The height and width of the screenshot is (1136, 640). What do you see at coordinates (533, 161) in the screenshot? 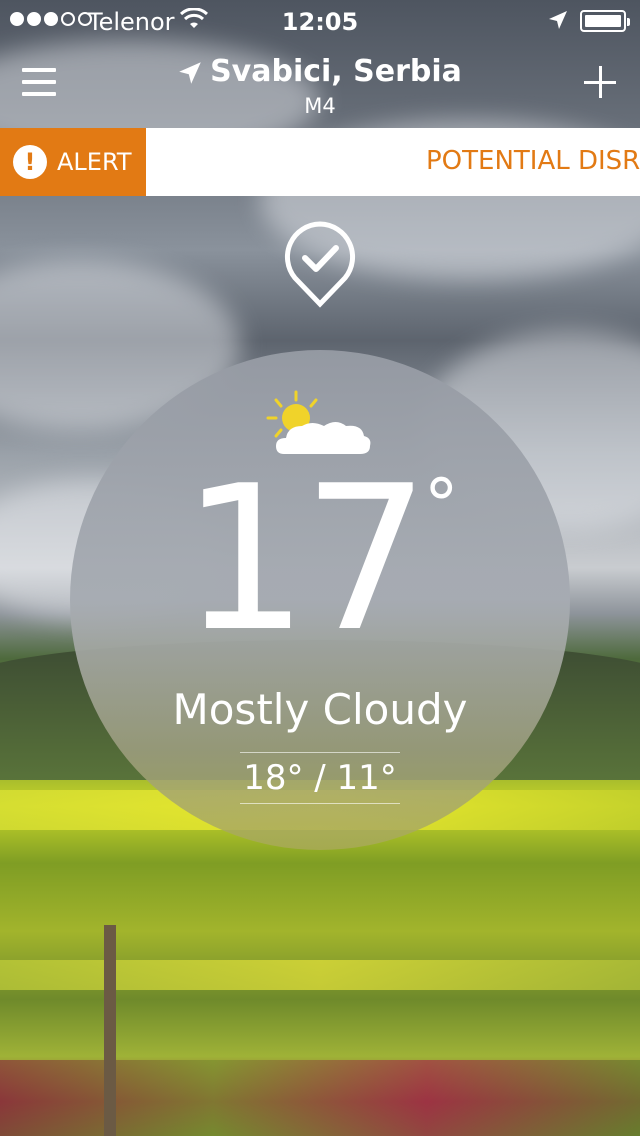
I see `alert-message: POTENTIAL DISR` at bounding box center [533, 161].